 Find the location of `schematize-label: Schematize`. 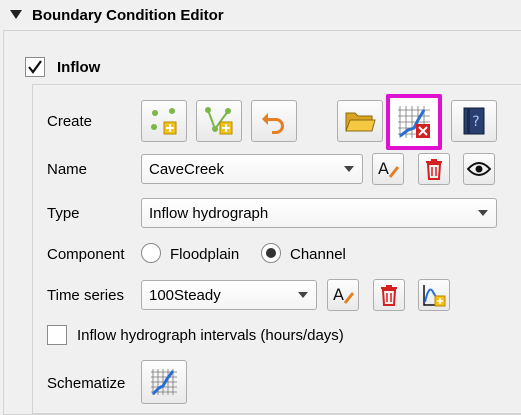

schematize-label: Schematize is located at coordinates (86, 383).